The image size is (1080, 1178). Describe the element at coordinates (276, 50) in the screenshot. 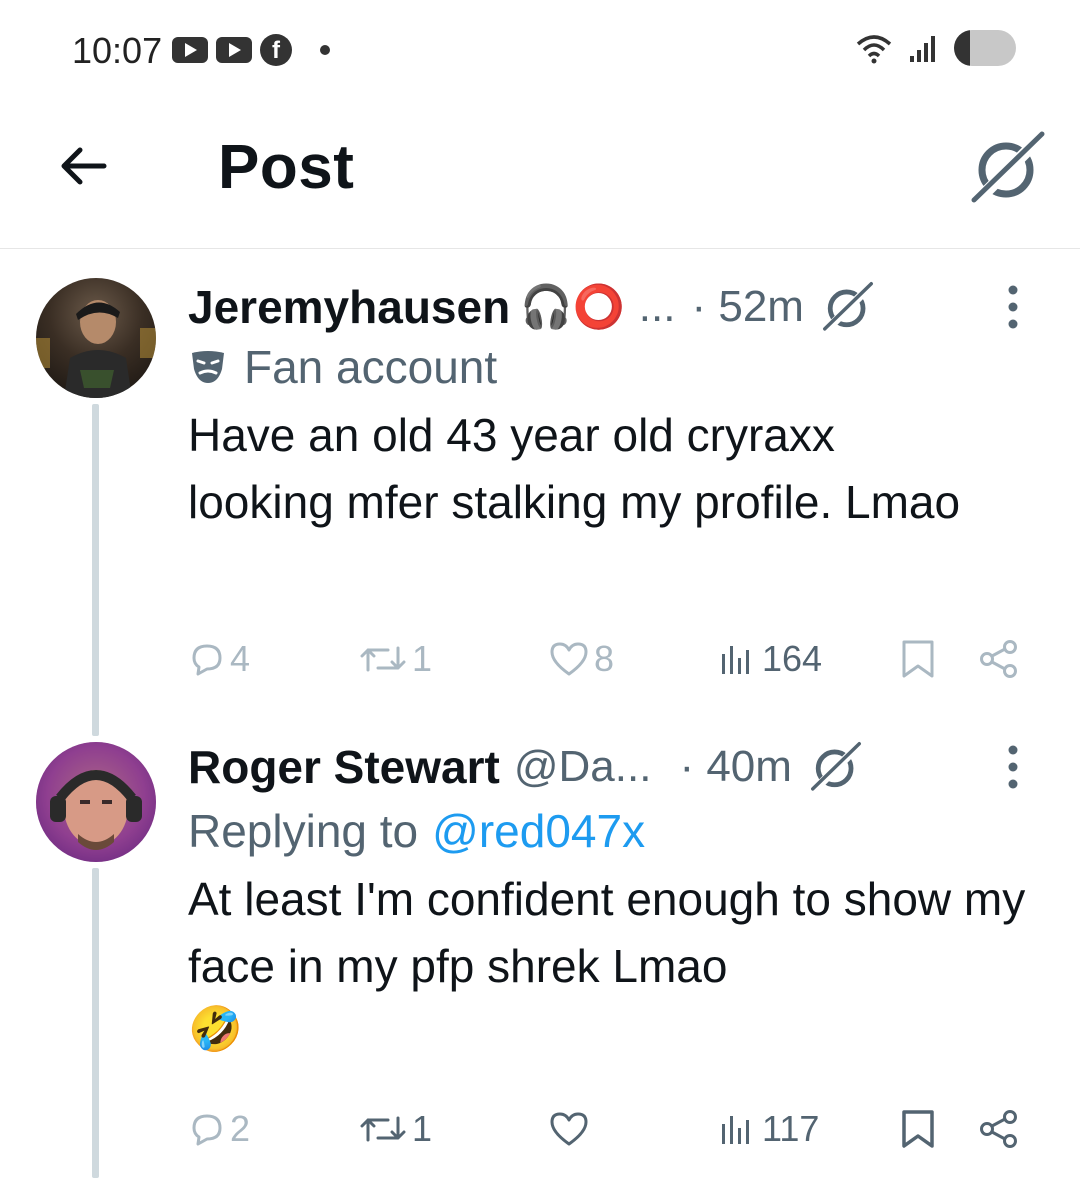

I see `facebook-icon: f` at that location.